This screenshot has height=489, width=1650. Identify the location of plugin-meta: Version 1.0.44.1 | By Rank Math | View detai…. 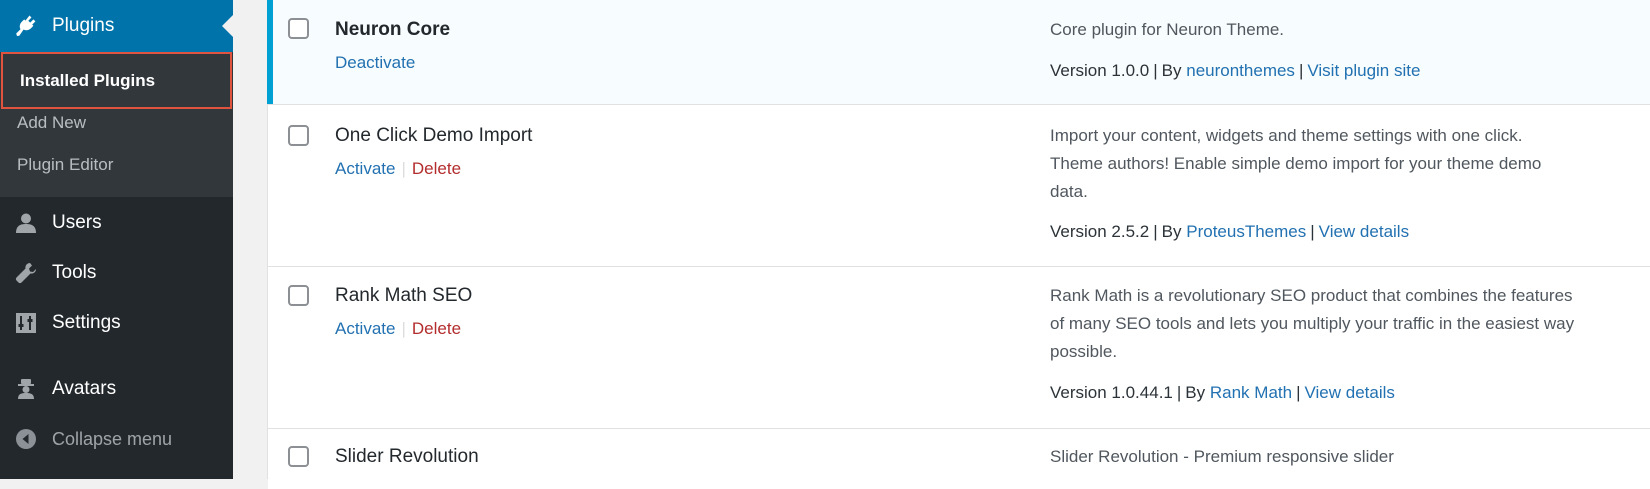
(1222, 392).